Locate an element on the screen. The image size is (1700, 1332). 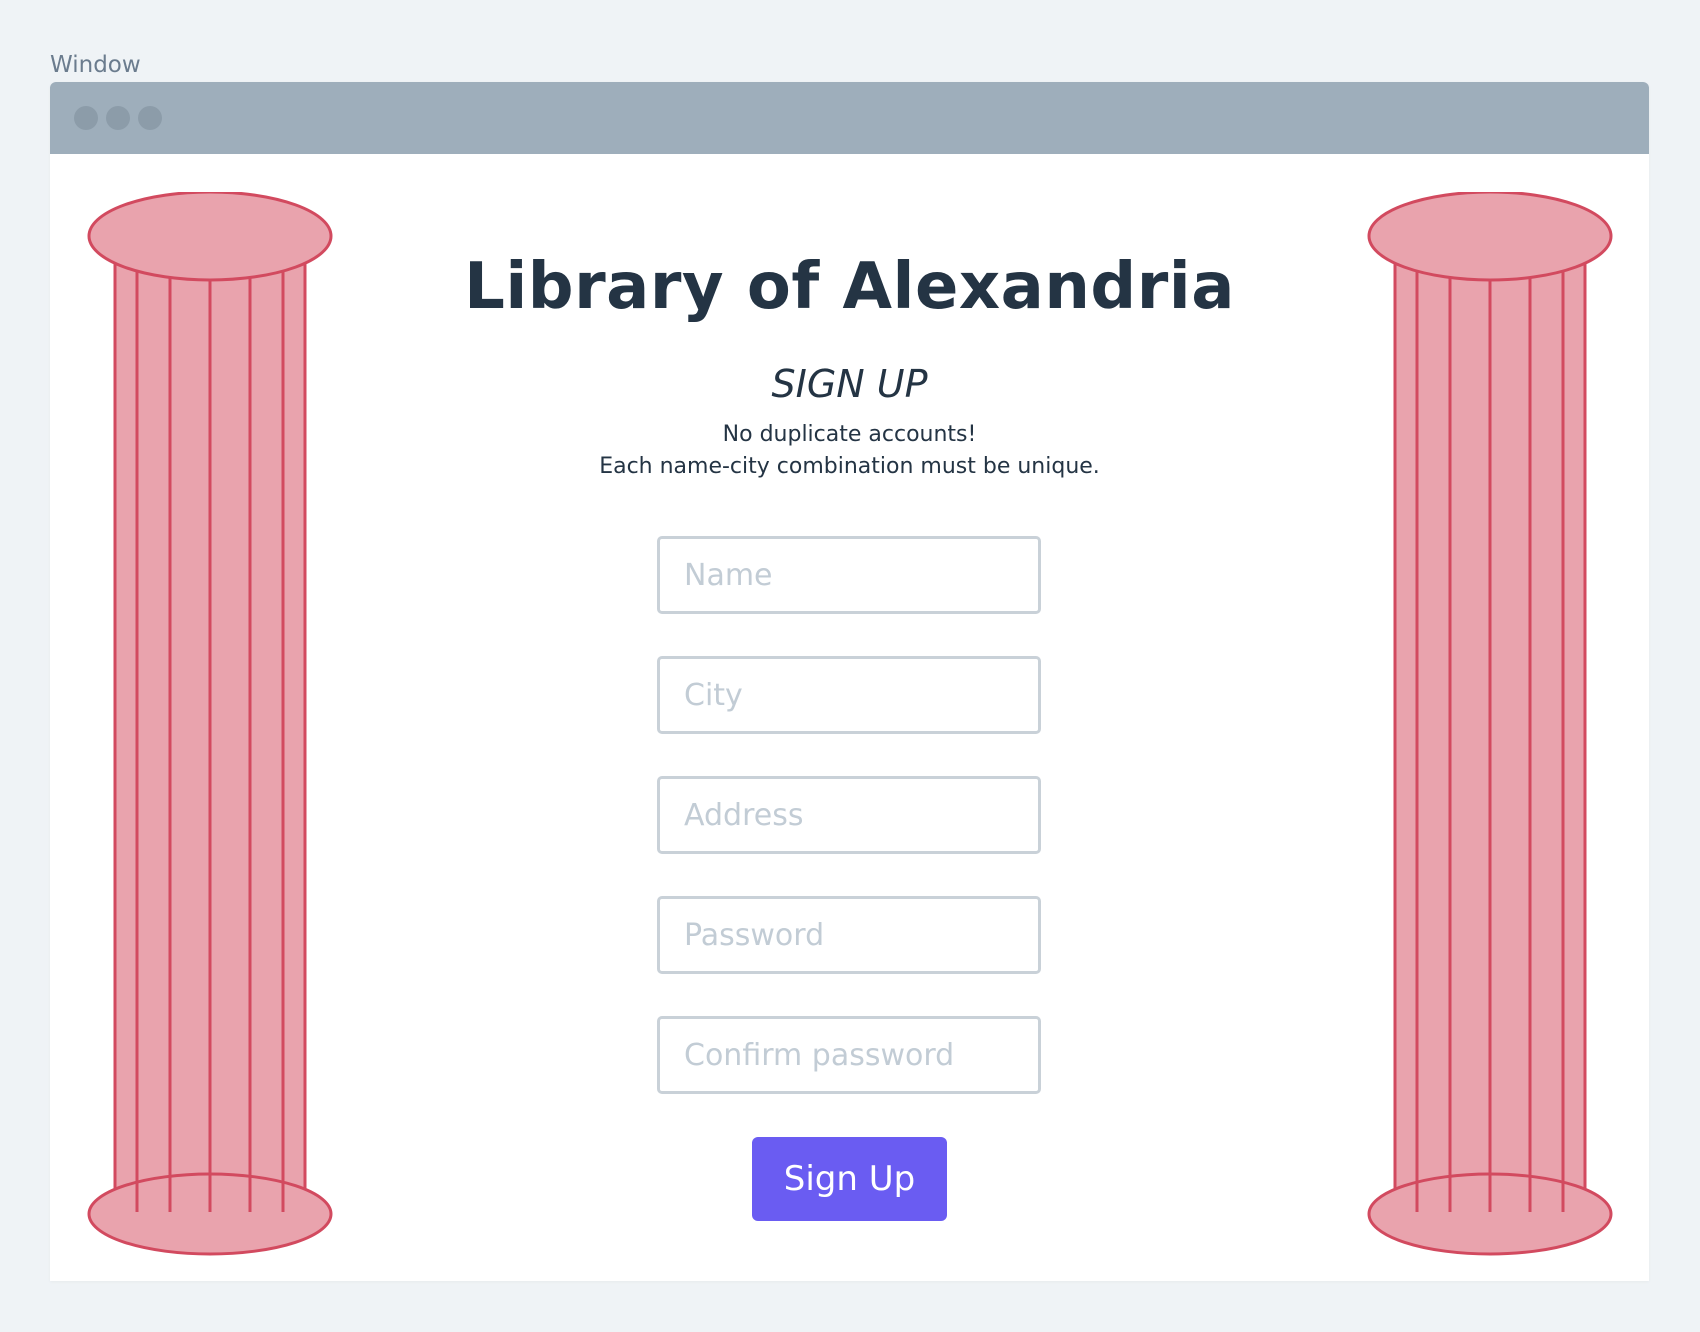
password-input is located at coordinates (849, 935).